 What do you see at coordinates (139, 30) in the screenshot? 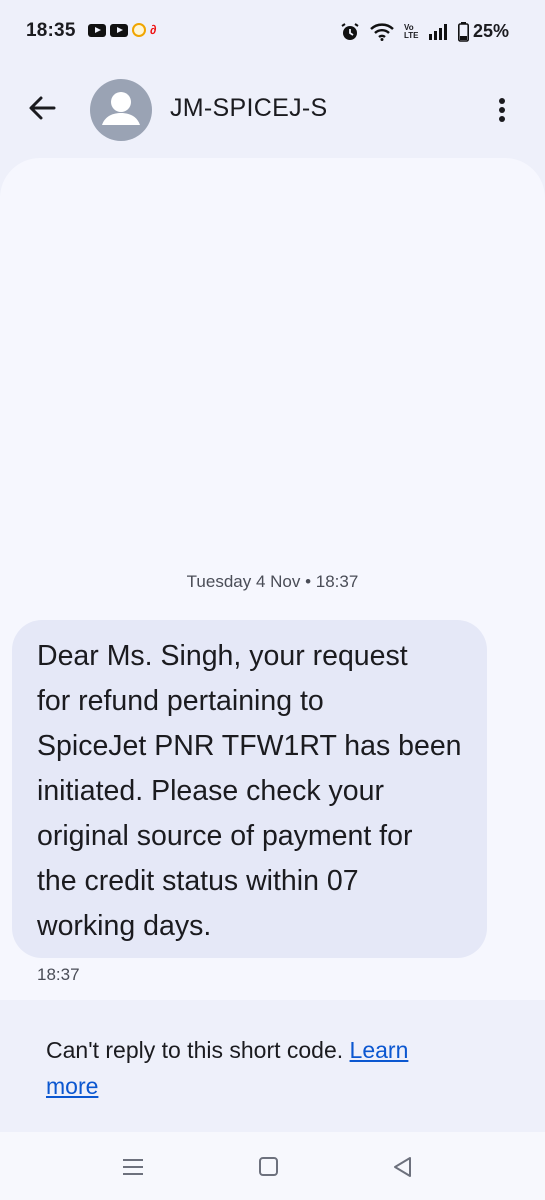
I see `notification-icon` at bounding box center [139, 30].